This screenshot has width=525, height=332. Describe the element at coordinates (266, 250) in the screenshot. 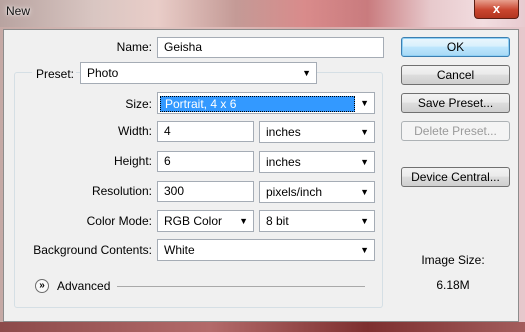

I see `background-contents-select: White ▼` at that location.